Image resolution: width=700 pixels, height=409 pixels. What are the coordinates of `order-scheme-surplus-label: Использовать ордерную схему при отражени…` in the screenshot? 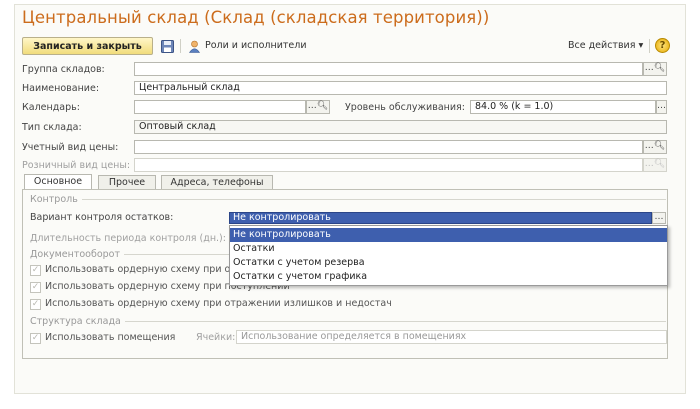 It's located at (218, 303).